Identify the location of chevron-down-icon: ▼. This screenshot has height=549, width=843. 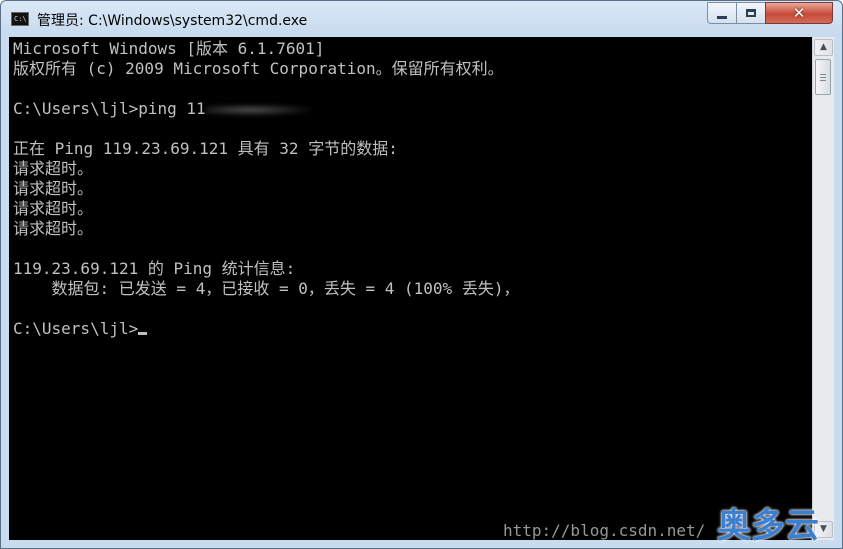
(823, 529).